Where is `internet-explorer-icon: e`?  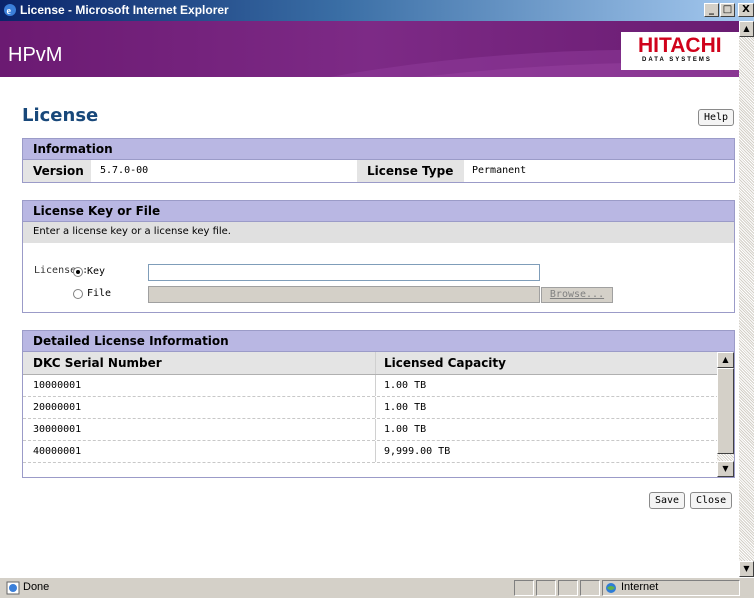
internet-explorer-icon: e is located at coordinates (10, 10).